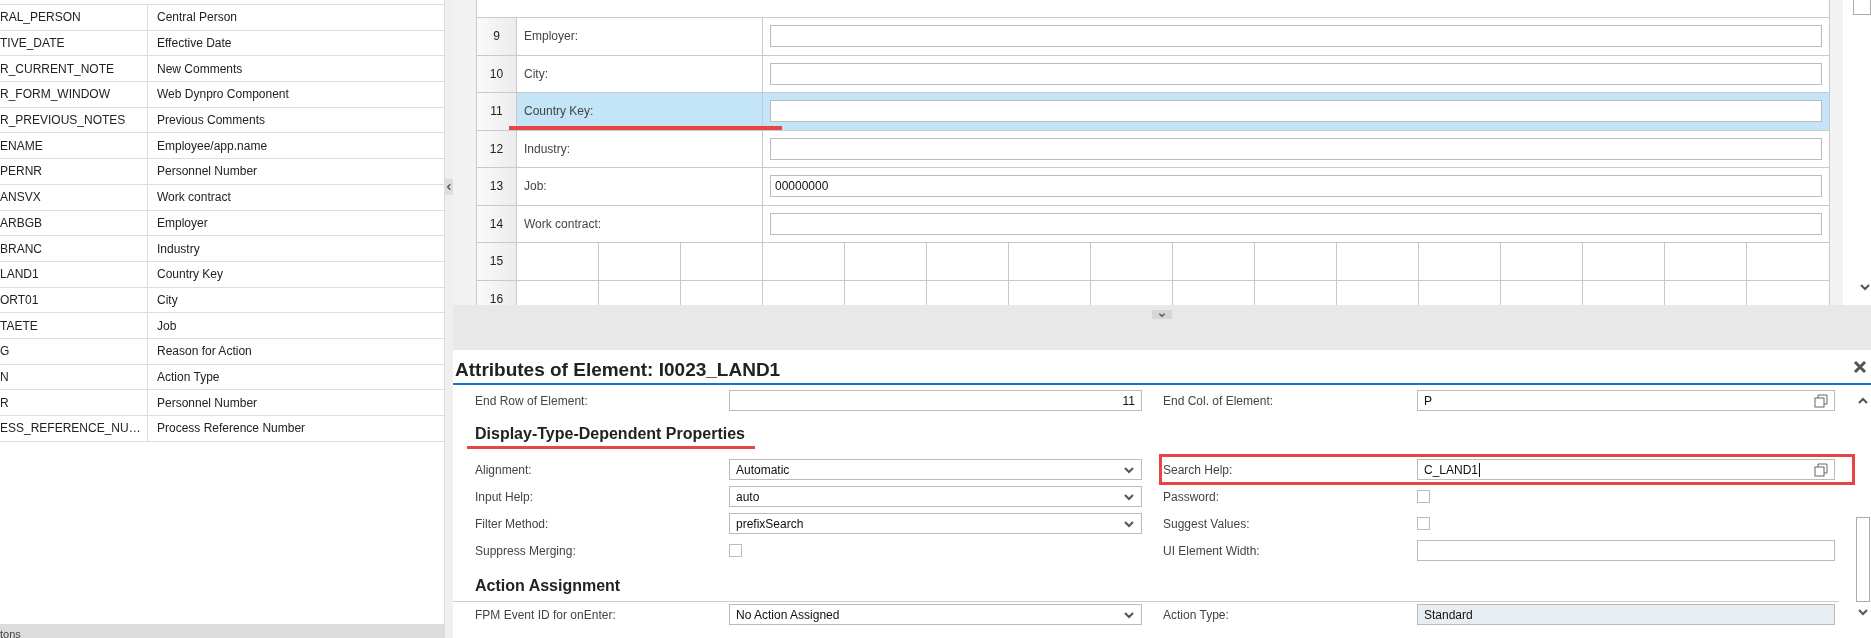 The image size is (1871, 638). What do you see at coordinates (190, 275) in the screenshot?
I see `table-cell-text: Country Key` at bounding box center [190, 275].